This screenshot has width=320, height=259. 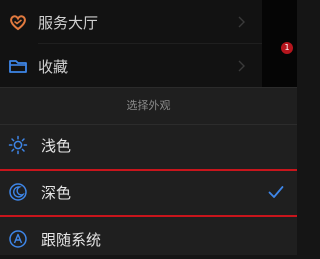 What do you see at coordinates (148, 216) in the screenshot?
I see `highlight-line-bottom` at bounding box center [148, 216].